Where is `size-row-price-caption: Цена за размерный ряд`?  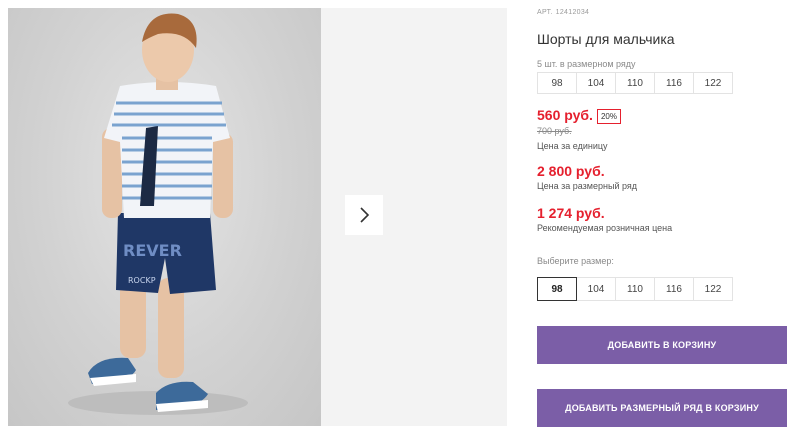
size-row-price-caption: Цена за размерный ряд is located at coordinates (587, 186).